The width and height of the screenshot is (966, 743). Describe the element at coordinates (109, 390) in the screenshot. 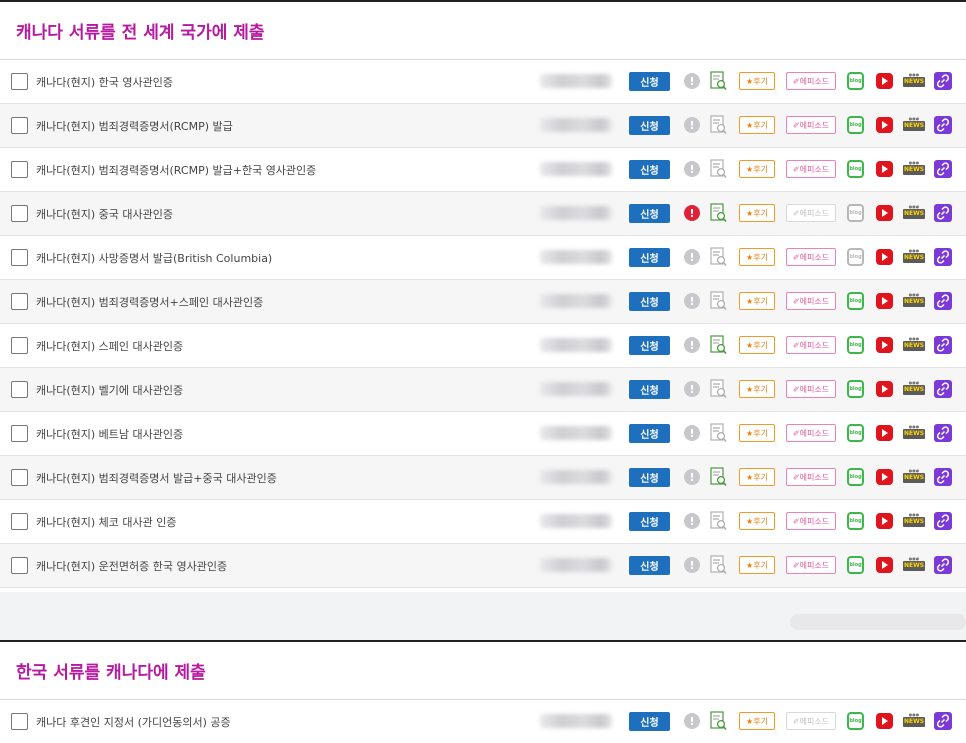

I see `document-name: 캐나다(현지) 벨기에 대사관인증` at that location.